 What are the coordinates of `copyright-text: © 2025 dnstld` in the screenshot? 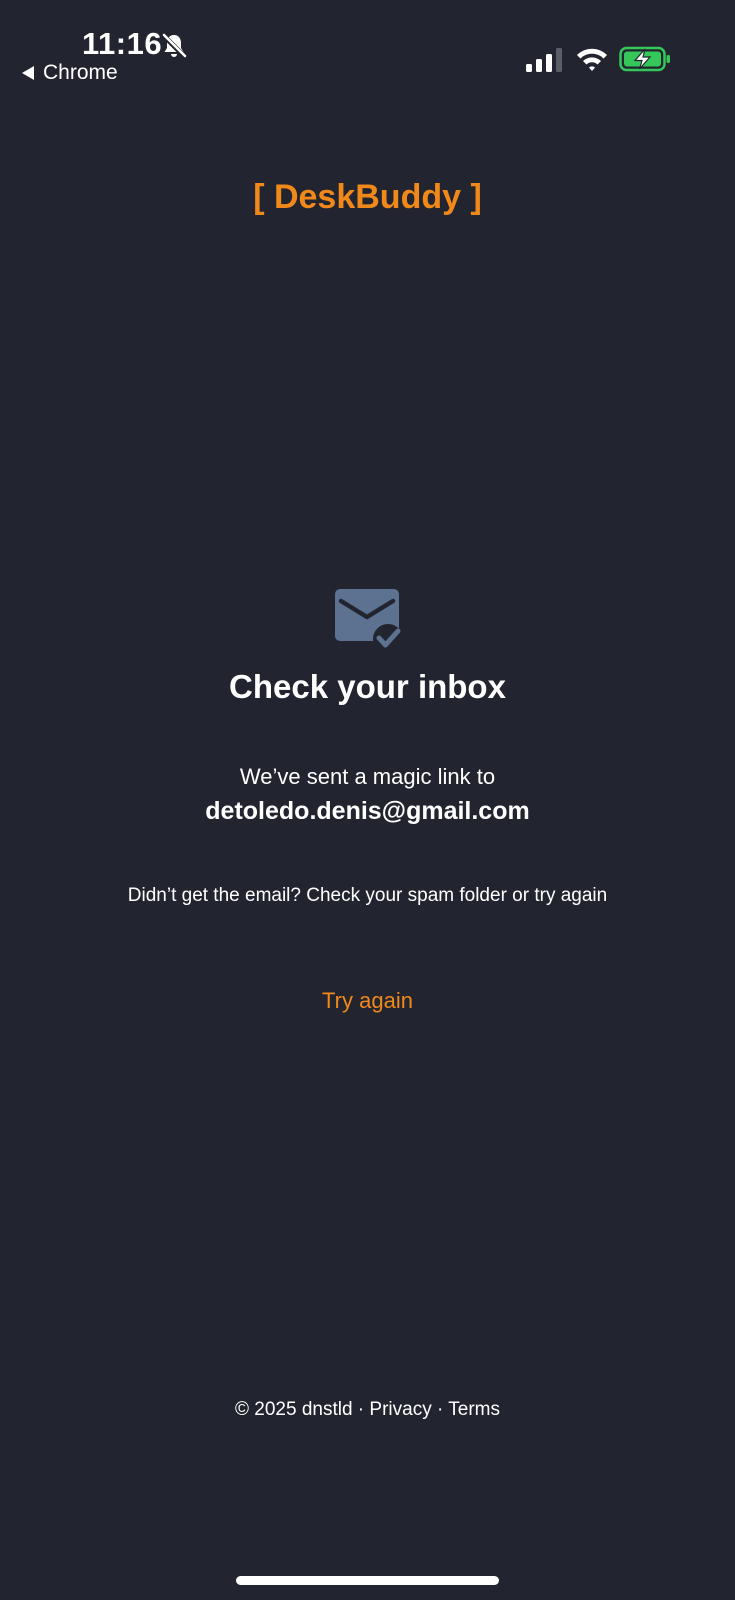 It's located at (294, 1409).